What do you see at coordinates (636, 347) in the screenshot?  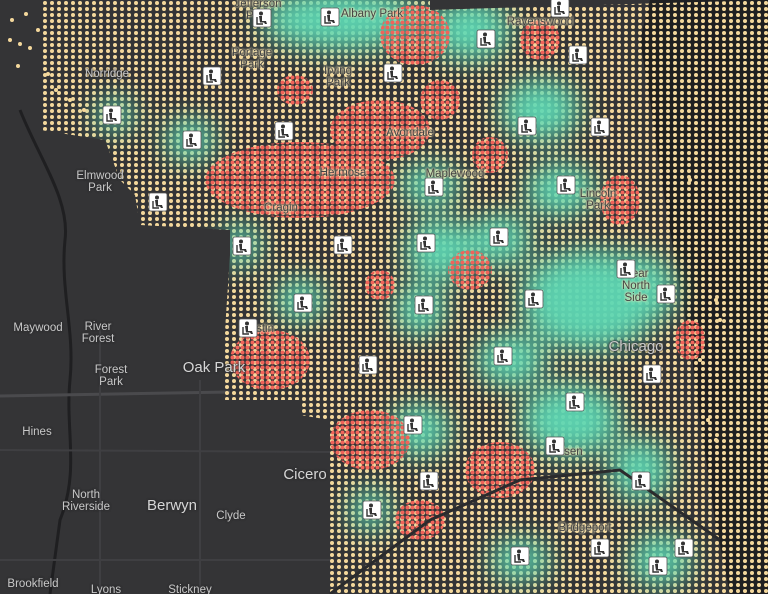 I see `place-label-chicago: Chicago` at bounding box center [636, 347].